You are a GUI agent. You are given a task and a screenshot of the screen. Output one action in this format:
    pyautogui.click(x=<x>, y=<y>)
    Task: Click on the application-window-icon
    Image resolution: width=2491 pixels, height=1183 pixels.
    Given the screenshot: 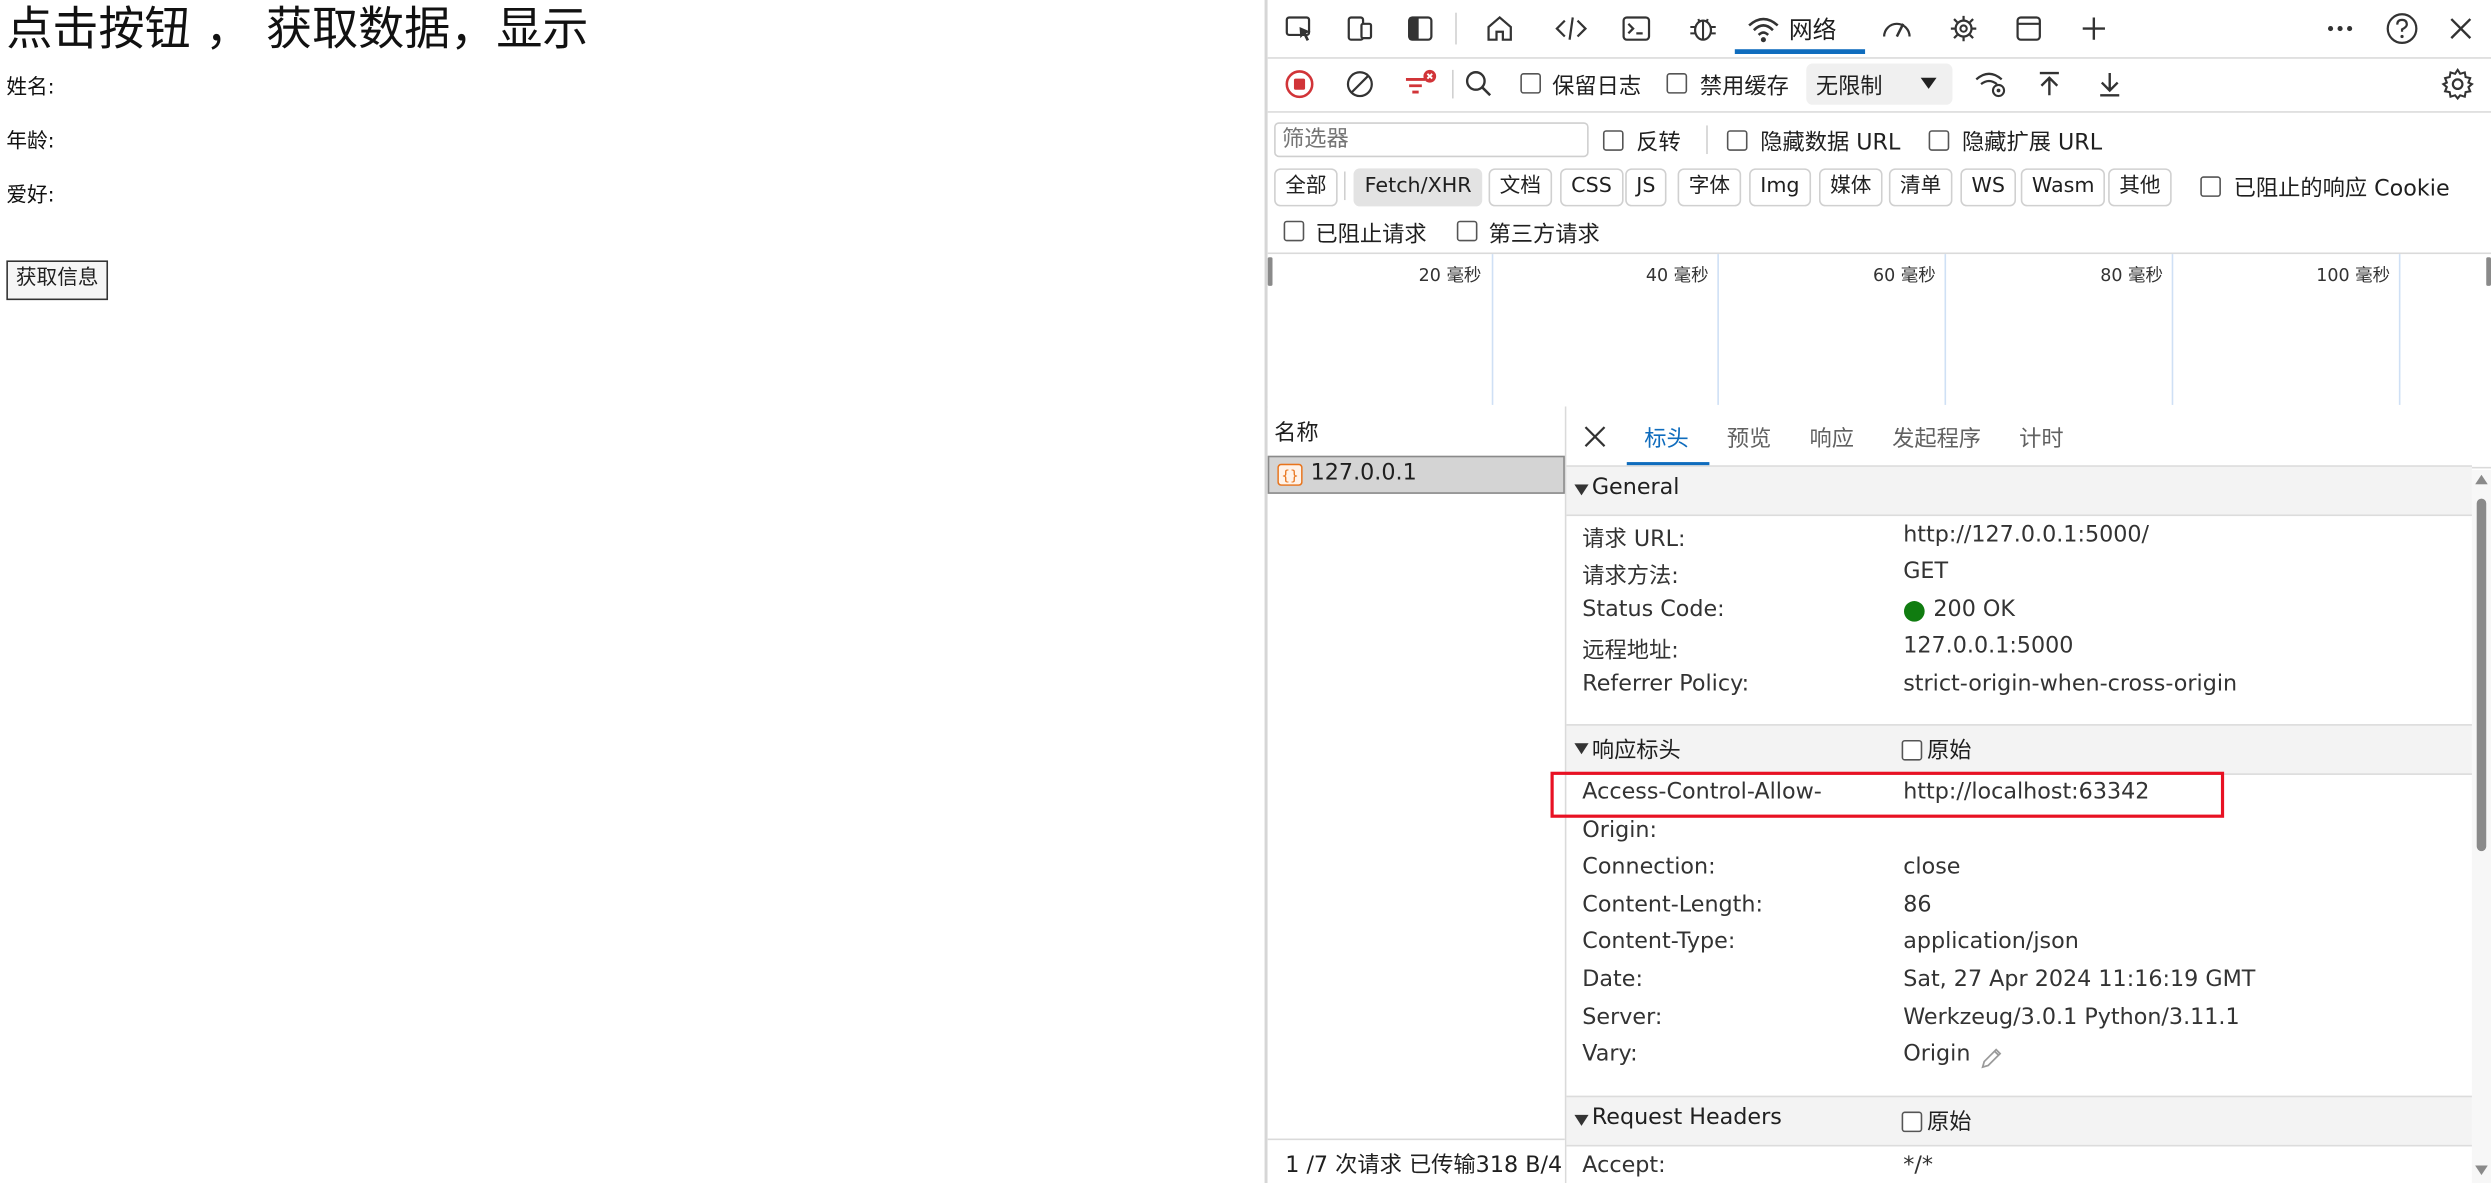 What is the action you would take?
    pyautogui.click(x=2029, y=29)
    